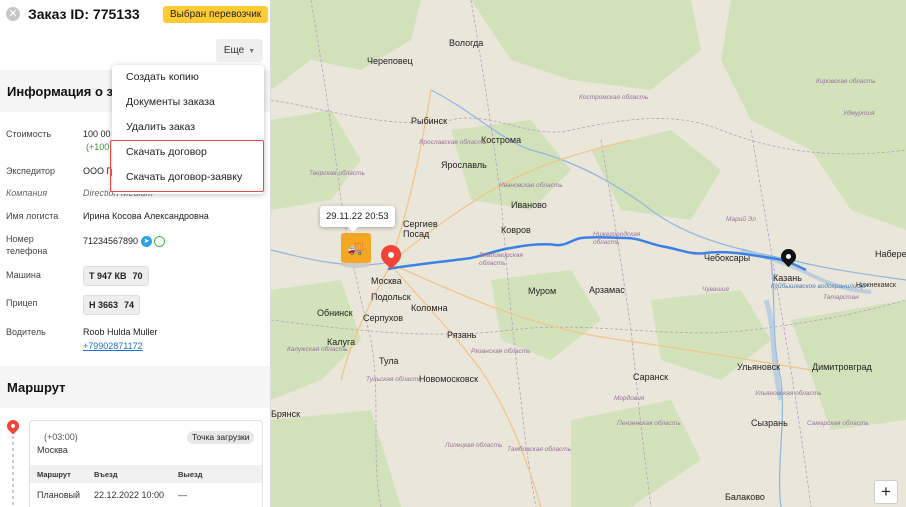  What do you see at coordinates (607, 290) in the screenshot?
I see `map-label: Арзамас` at bounding box center [607, 290].